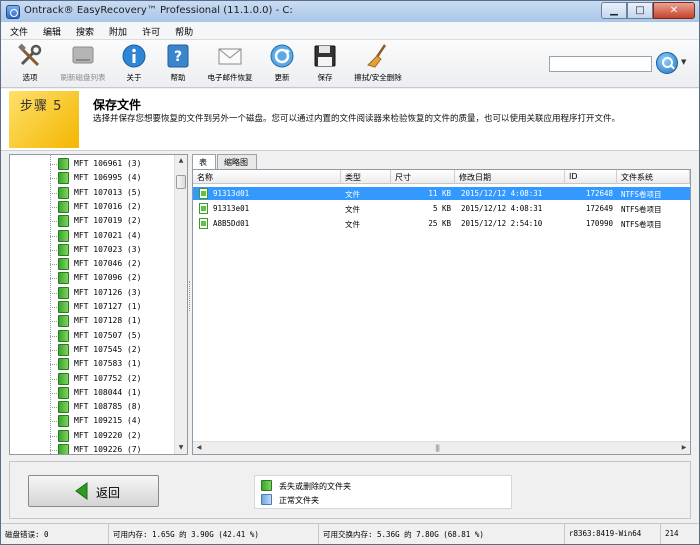 The height and width of the screenshot is (545, 700). Describe the element at coordinates (267, 177) in the screenshot. I see `column-name: 名称` at that location.